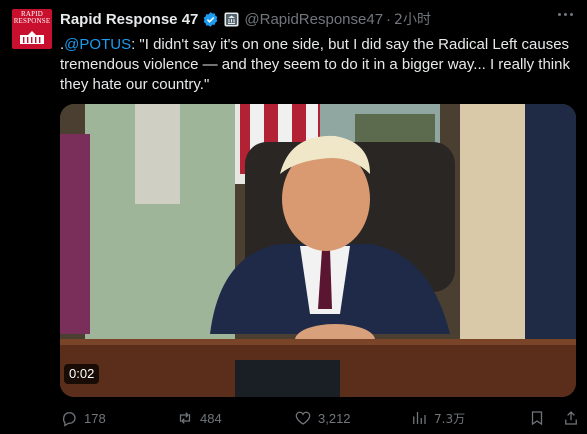  Describe the element at coordinates (303, 418) in the screenshot. I see `heart-icon` at that location.